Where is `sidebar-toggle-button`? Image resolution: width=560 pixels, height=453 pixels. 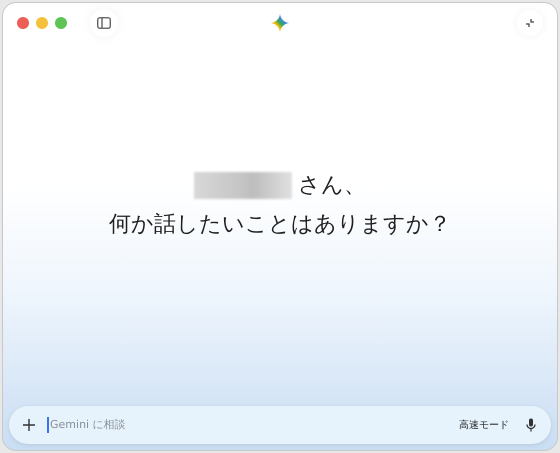
sidebar-toggle-button is located at coordinates (104, 23).